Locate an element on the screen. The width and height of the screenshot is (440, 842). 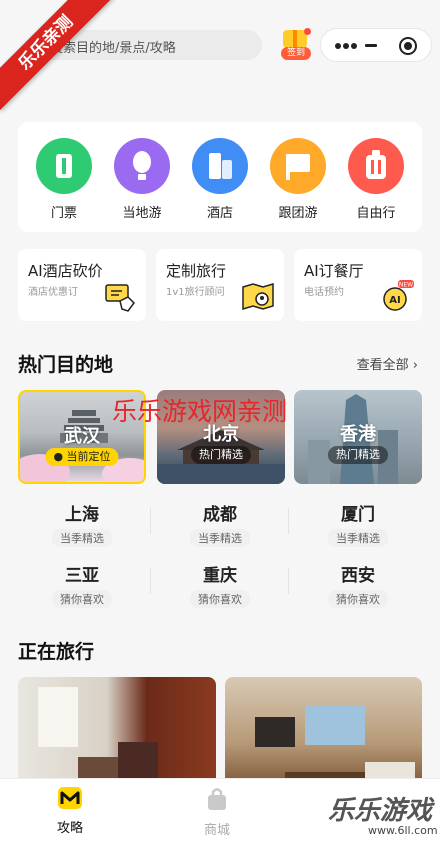
city-name: 厦门 is located at coordinates (358, 515).